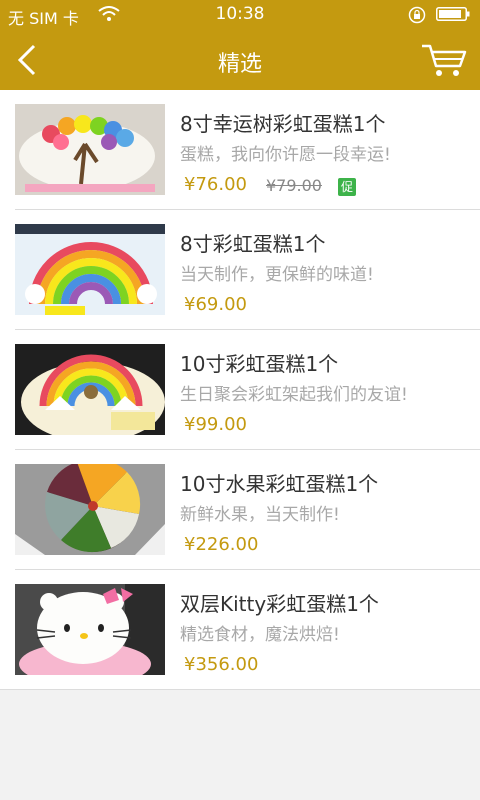  I want to click on product-name: 10寸水果彩虹蛋糕1个, so click(279, 484).